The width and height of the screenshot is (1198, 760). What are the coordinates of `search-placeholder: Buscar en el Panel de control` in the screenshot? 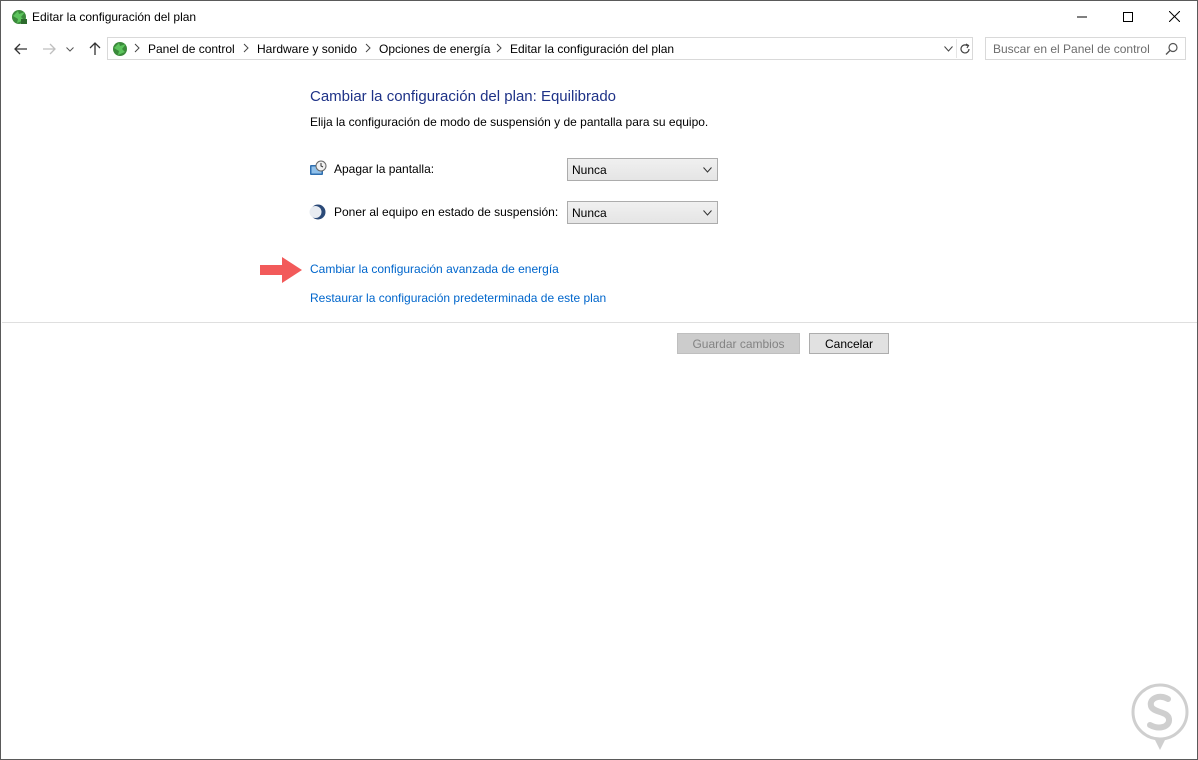 It's located at (1071, 49).